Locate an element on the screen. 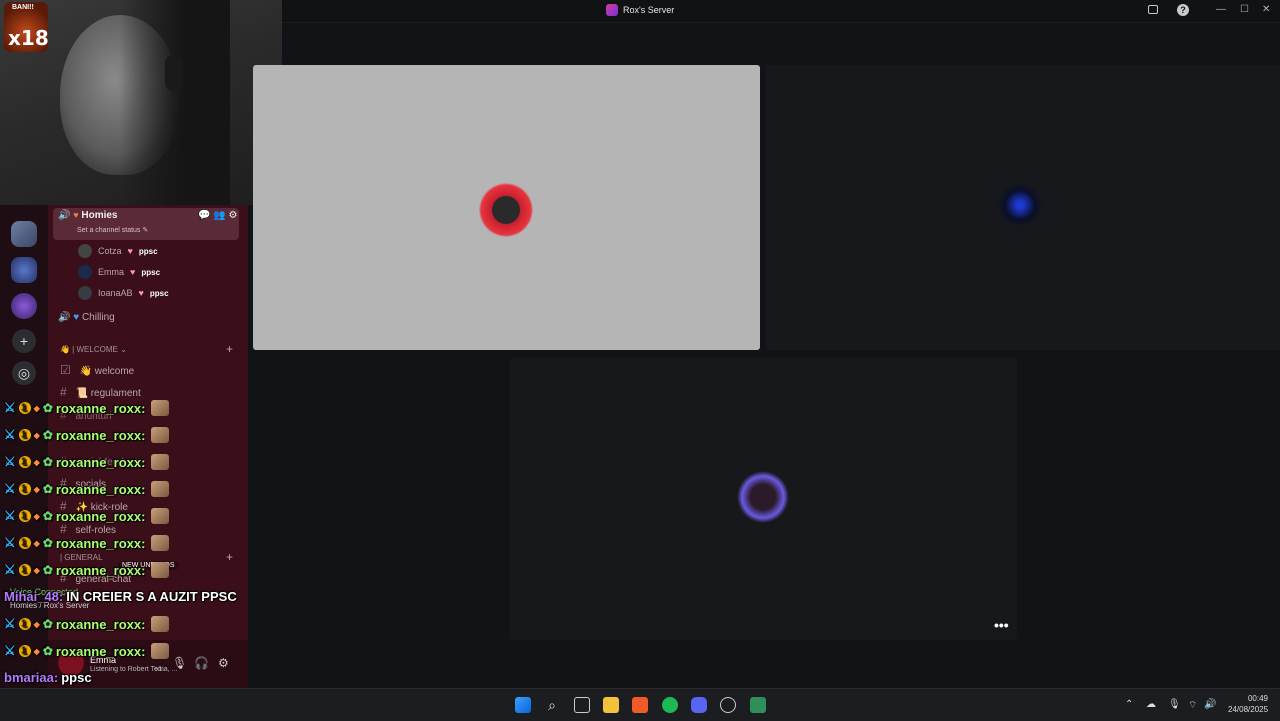  channel-socials: # socials is located at coordinates (83, 483).